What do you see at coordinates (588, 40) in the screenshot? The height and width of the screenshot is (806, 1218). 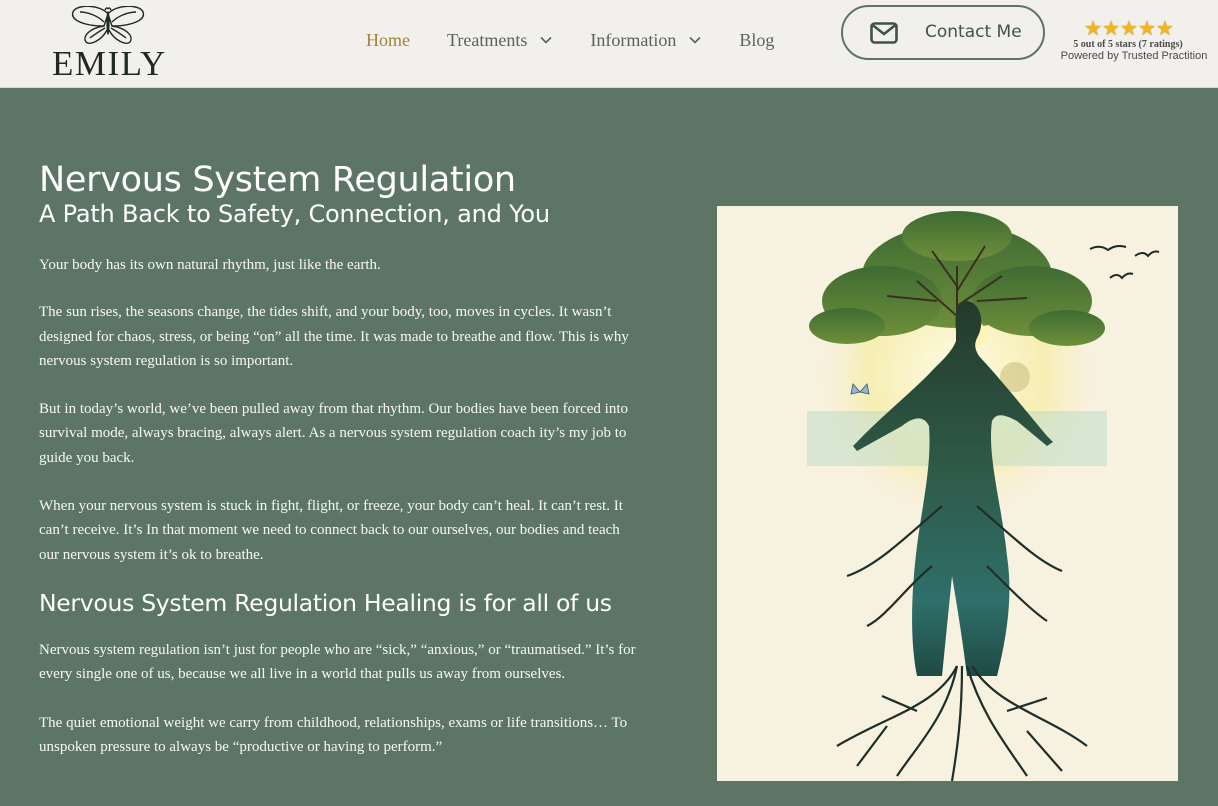 I see `main-nav: Home Treatments Information Blog` at bounding box center [588, 40].